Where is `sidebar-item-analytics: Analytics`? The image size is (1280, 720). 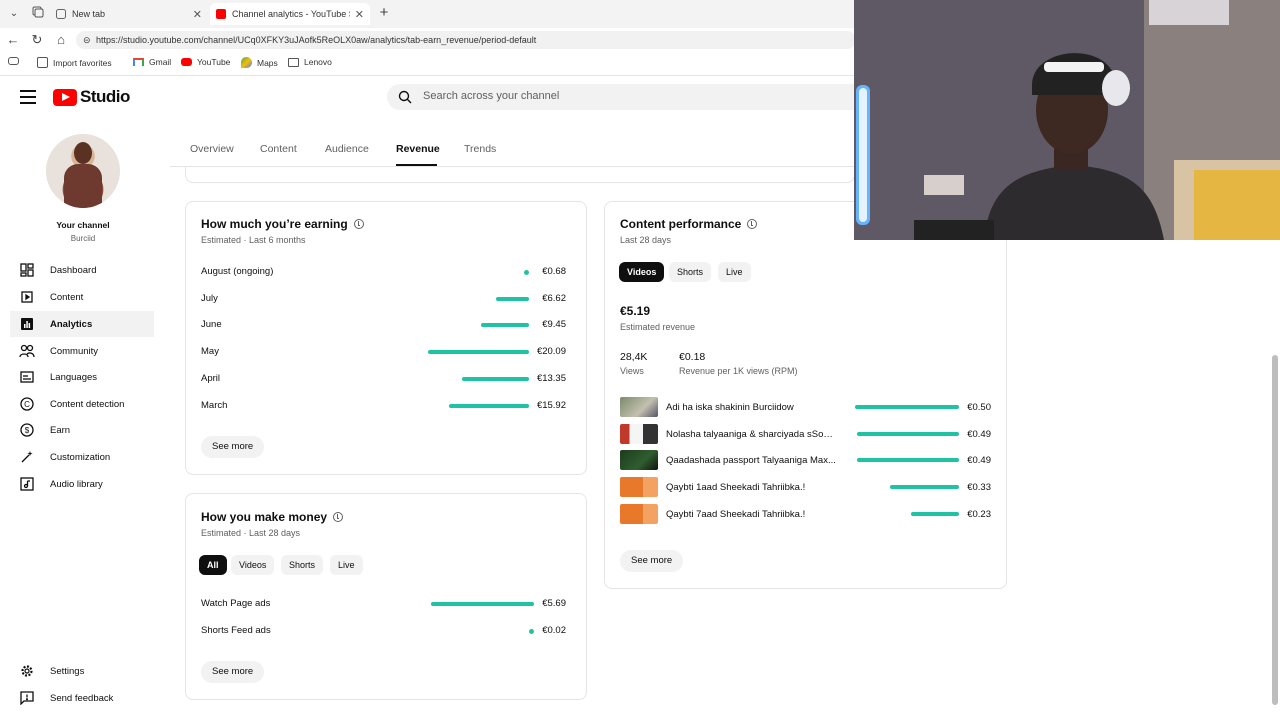
sidebar-item-analytics: Analytics is located at coordinates (82, 324).